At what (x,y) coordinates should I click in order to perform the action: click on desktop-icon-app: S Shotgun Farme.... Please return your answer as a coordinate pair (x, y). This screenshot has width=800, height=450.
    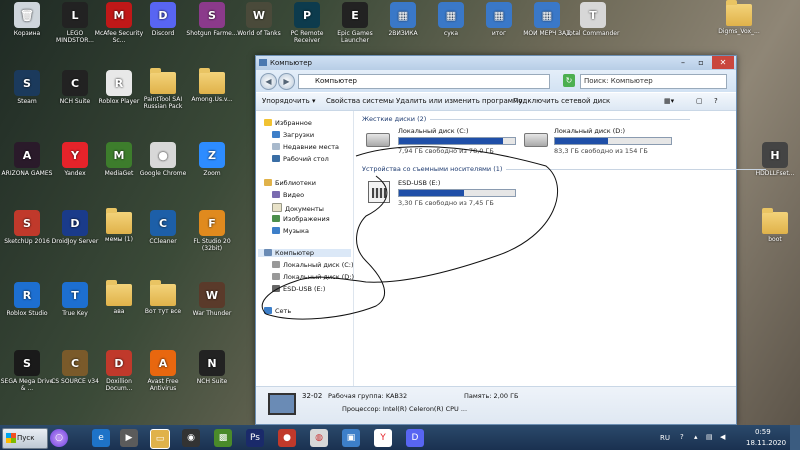
    Looking at the image, I should click on (212, 19).